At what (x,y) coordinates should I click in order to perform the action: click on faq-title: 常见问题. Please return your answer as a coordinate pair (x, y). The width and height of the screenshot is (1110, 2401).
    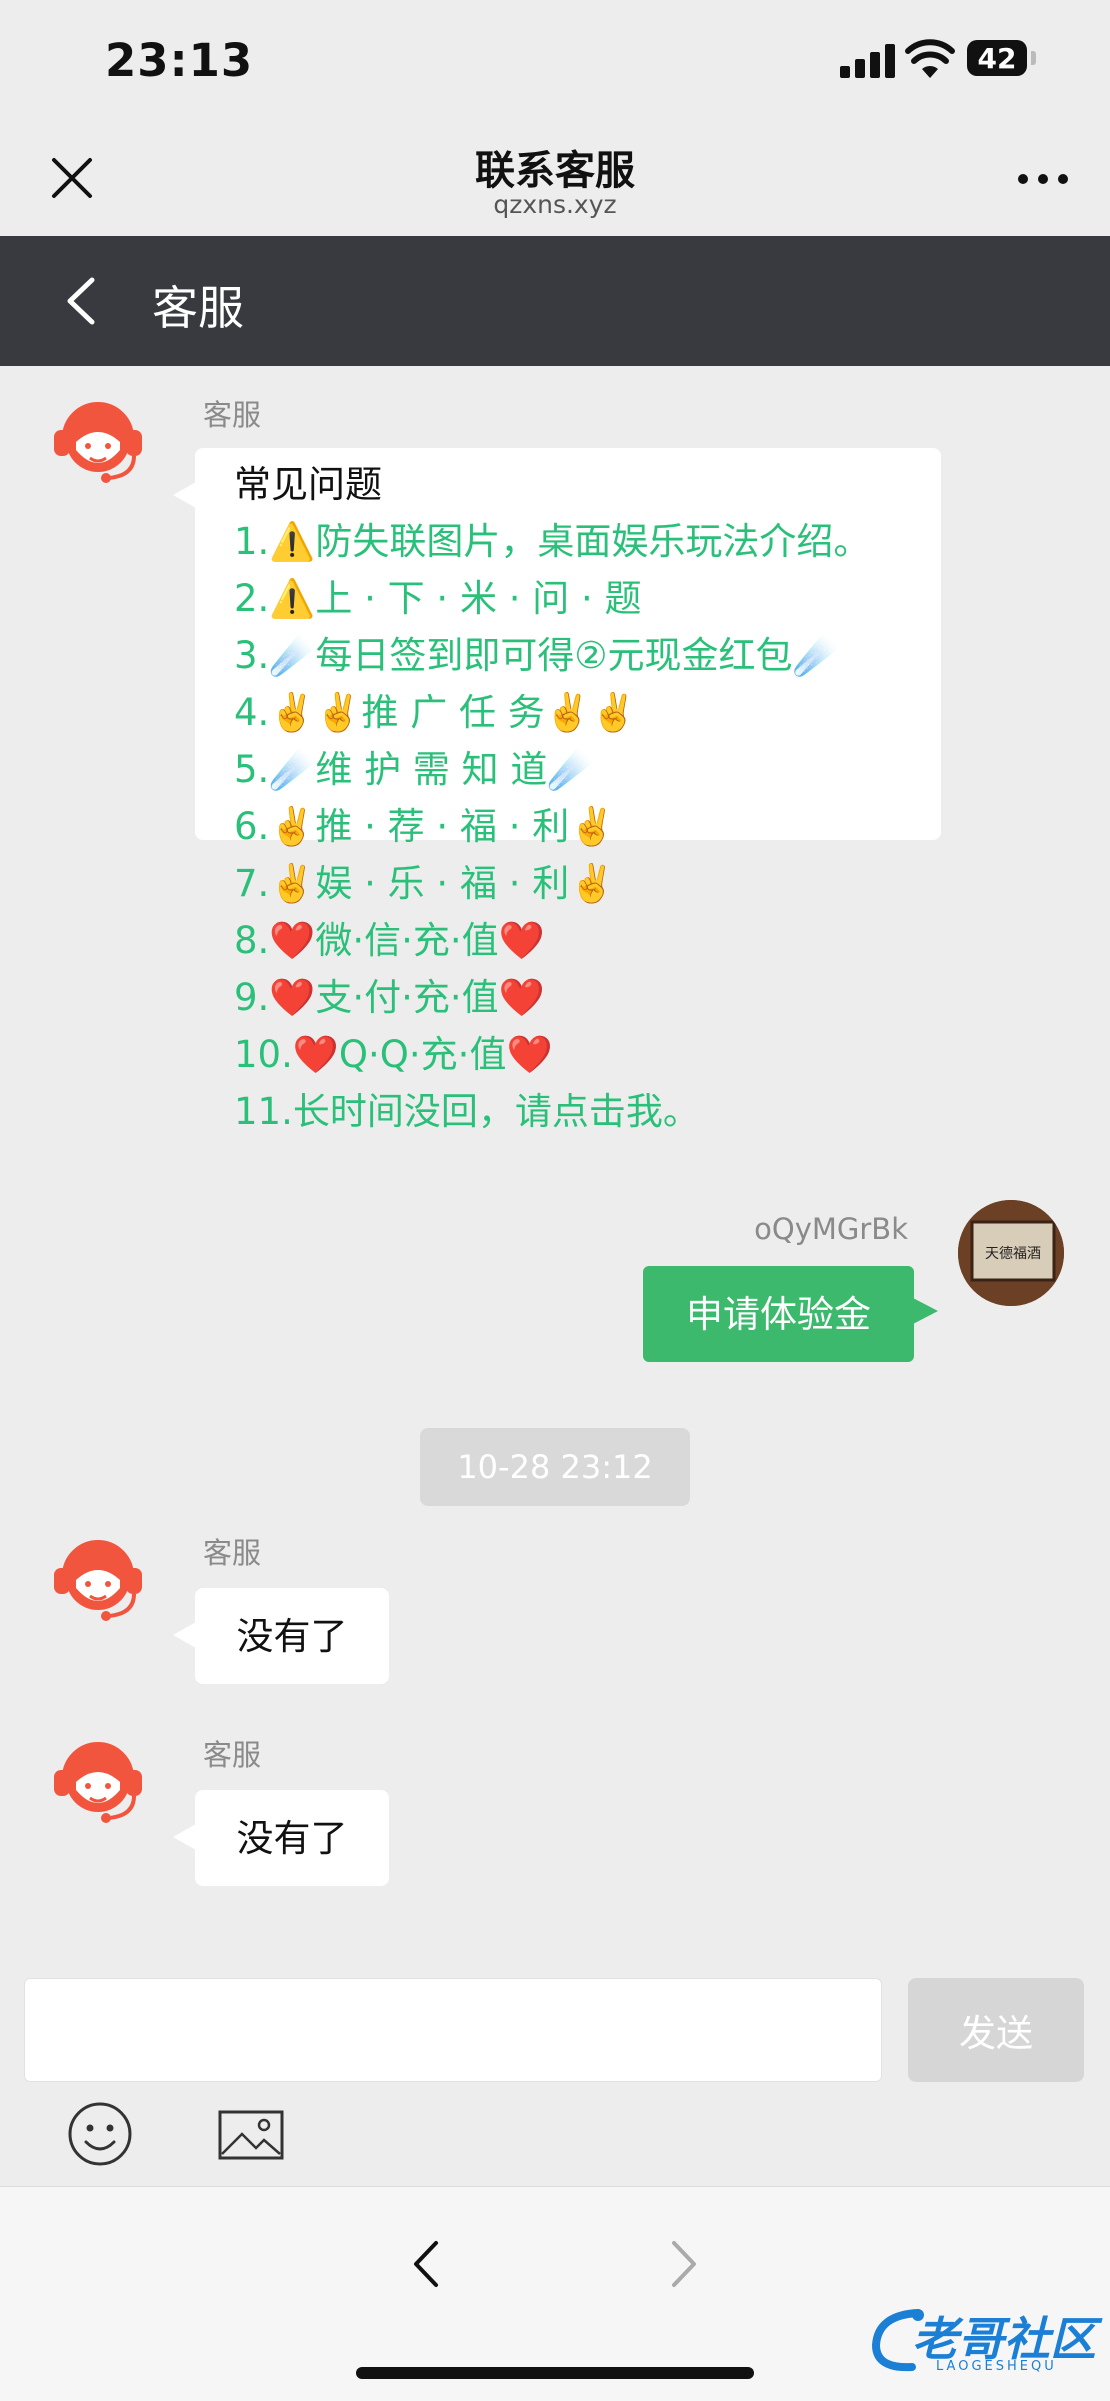
    Looking at the image, I should click on (308, 484).